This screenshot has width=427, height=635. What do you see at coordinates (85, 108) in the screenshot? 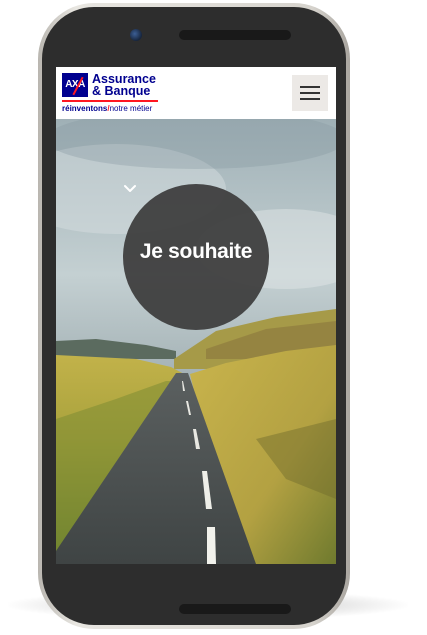
I see `tagline-bold: réinventons` at bounding box center [85, 108].